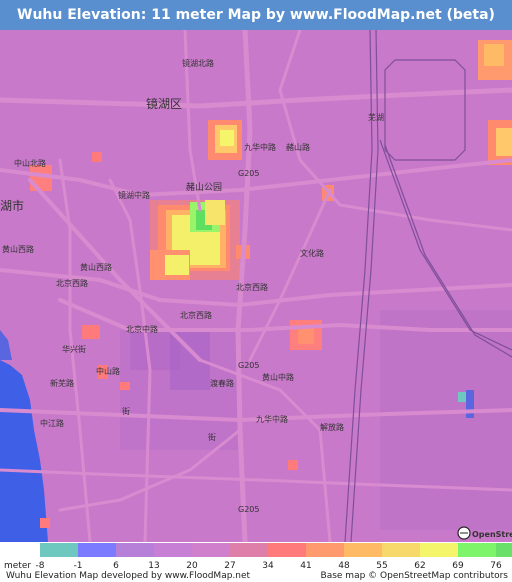 This screenshot has width=512, height=582. What do you see at coordinates (18, 566) in the screenshot?
I see `legend-unit: meter` at bounding box center [18, 566].